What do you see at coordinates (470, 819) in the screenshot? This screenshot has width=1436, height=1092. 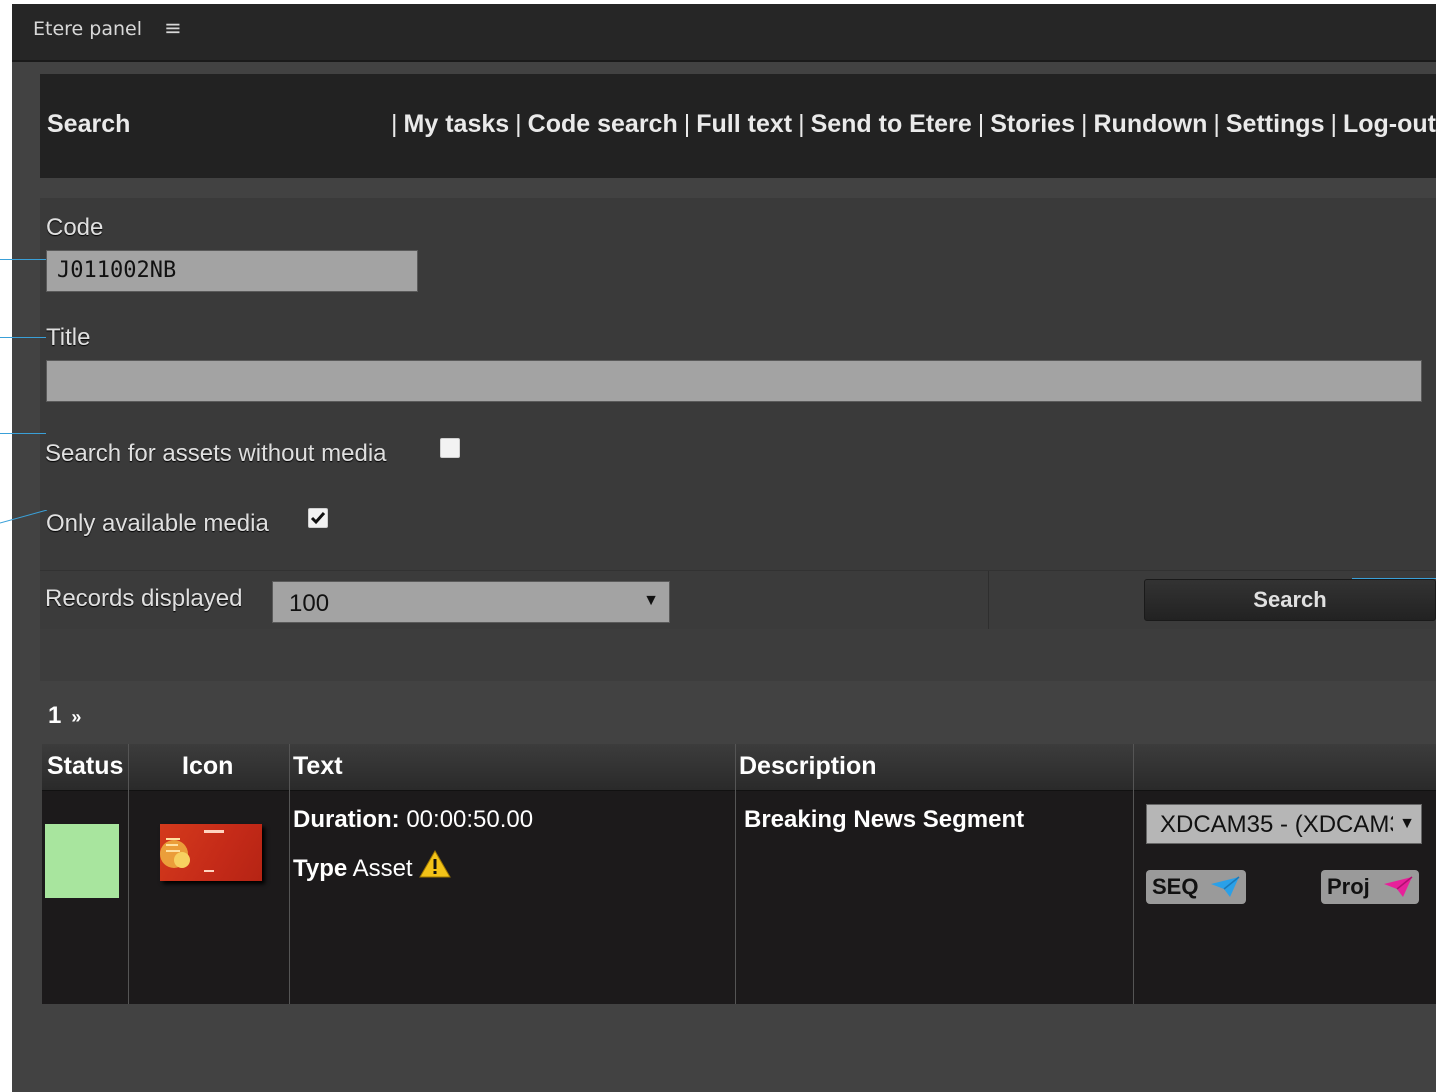 I see `duration-value: 00:00:50.00` at bounding box center [470, 819].